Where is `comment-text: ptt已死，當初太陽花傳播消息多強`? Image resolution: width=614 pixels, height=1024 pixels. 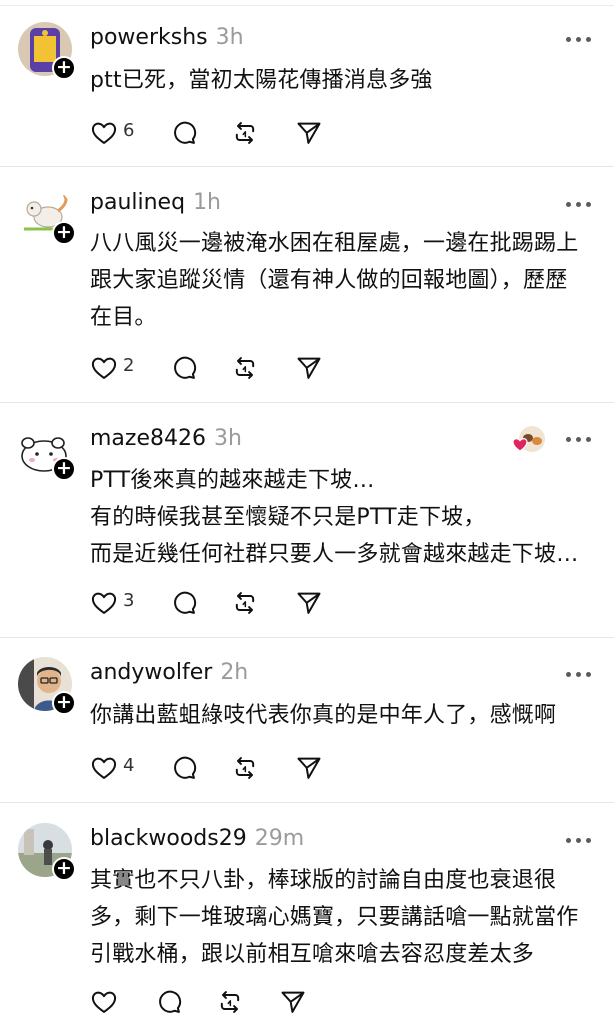
comment-text: ptt已死，當初太陽花傳播消息多強 is located at coordinates (261, 80).